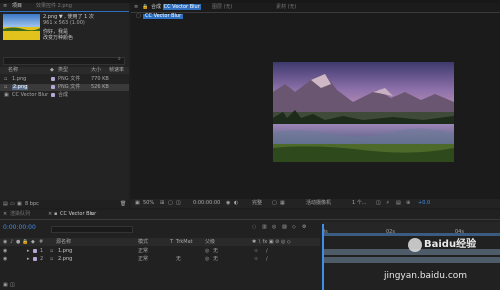 This screenshot has height=290, width=500. I want to click on toggle-switches-icon: ▣, so click(5, 285).